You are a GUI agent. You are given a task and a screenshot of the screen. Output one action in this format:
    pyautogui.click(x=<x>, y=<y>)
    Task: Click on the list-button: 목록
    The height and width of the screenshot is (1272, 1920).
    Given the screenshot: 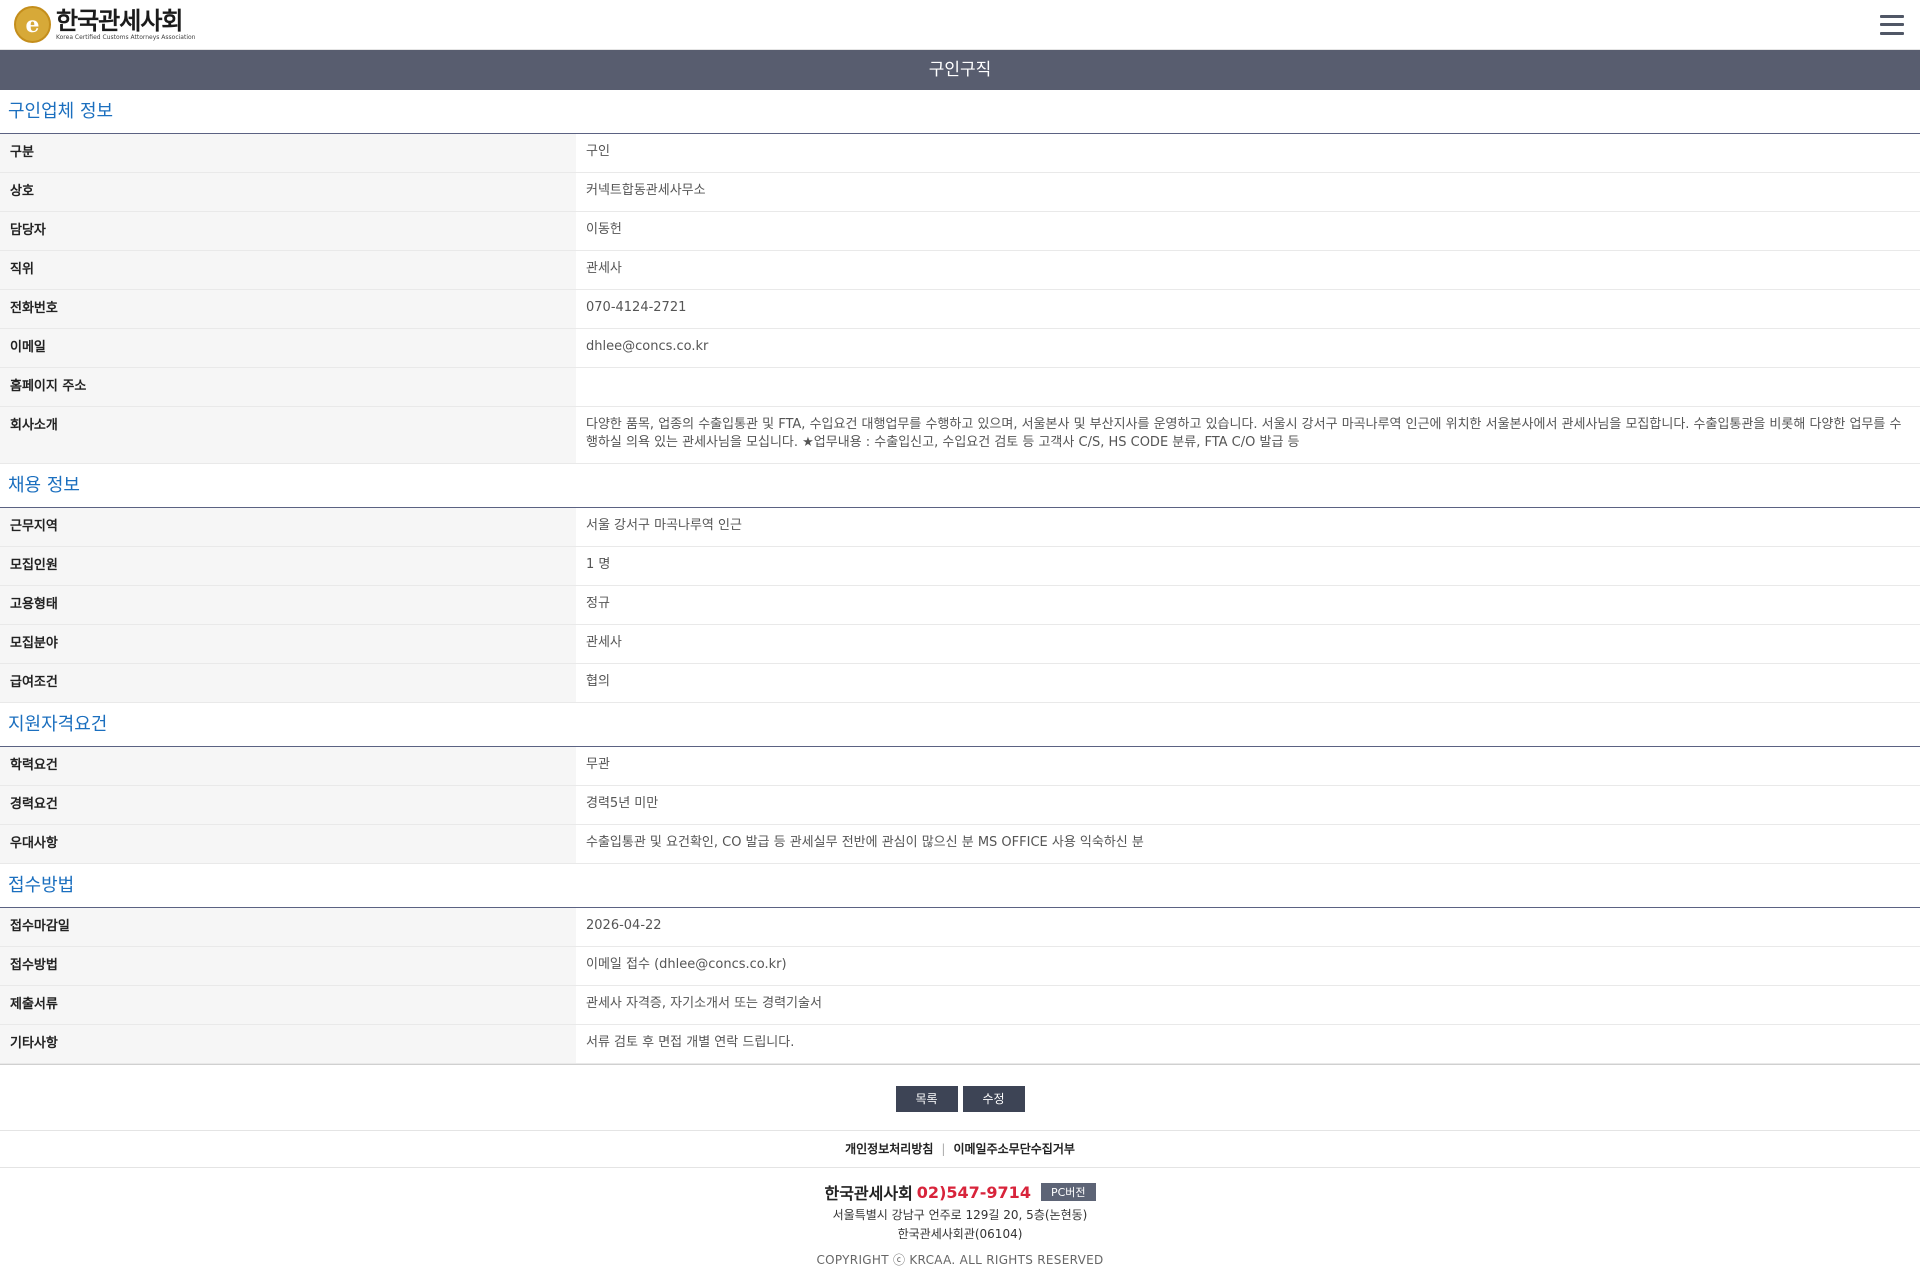 What is the action you would take?
    pyautogui.click(x=926, y=1099)
    